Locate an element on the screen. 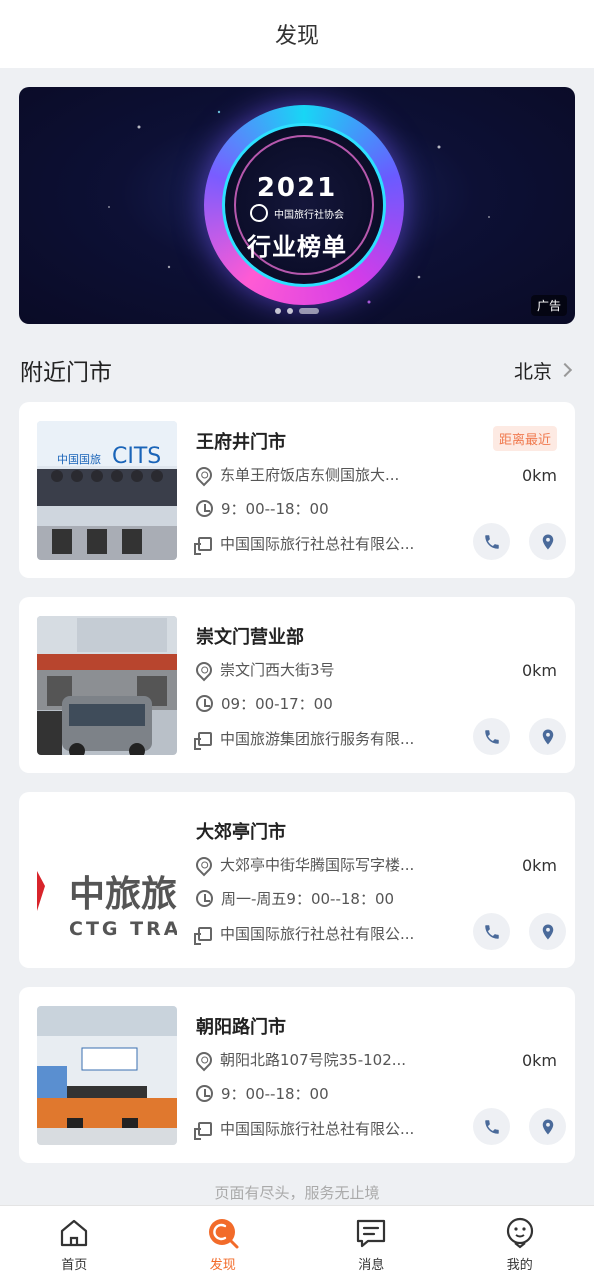 The width and height of the screenshot is (594, 1280). city-selector: 北京 is located at coordinates (545, 370).